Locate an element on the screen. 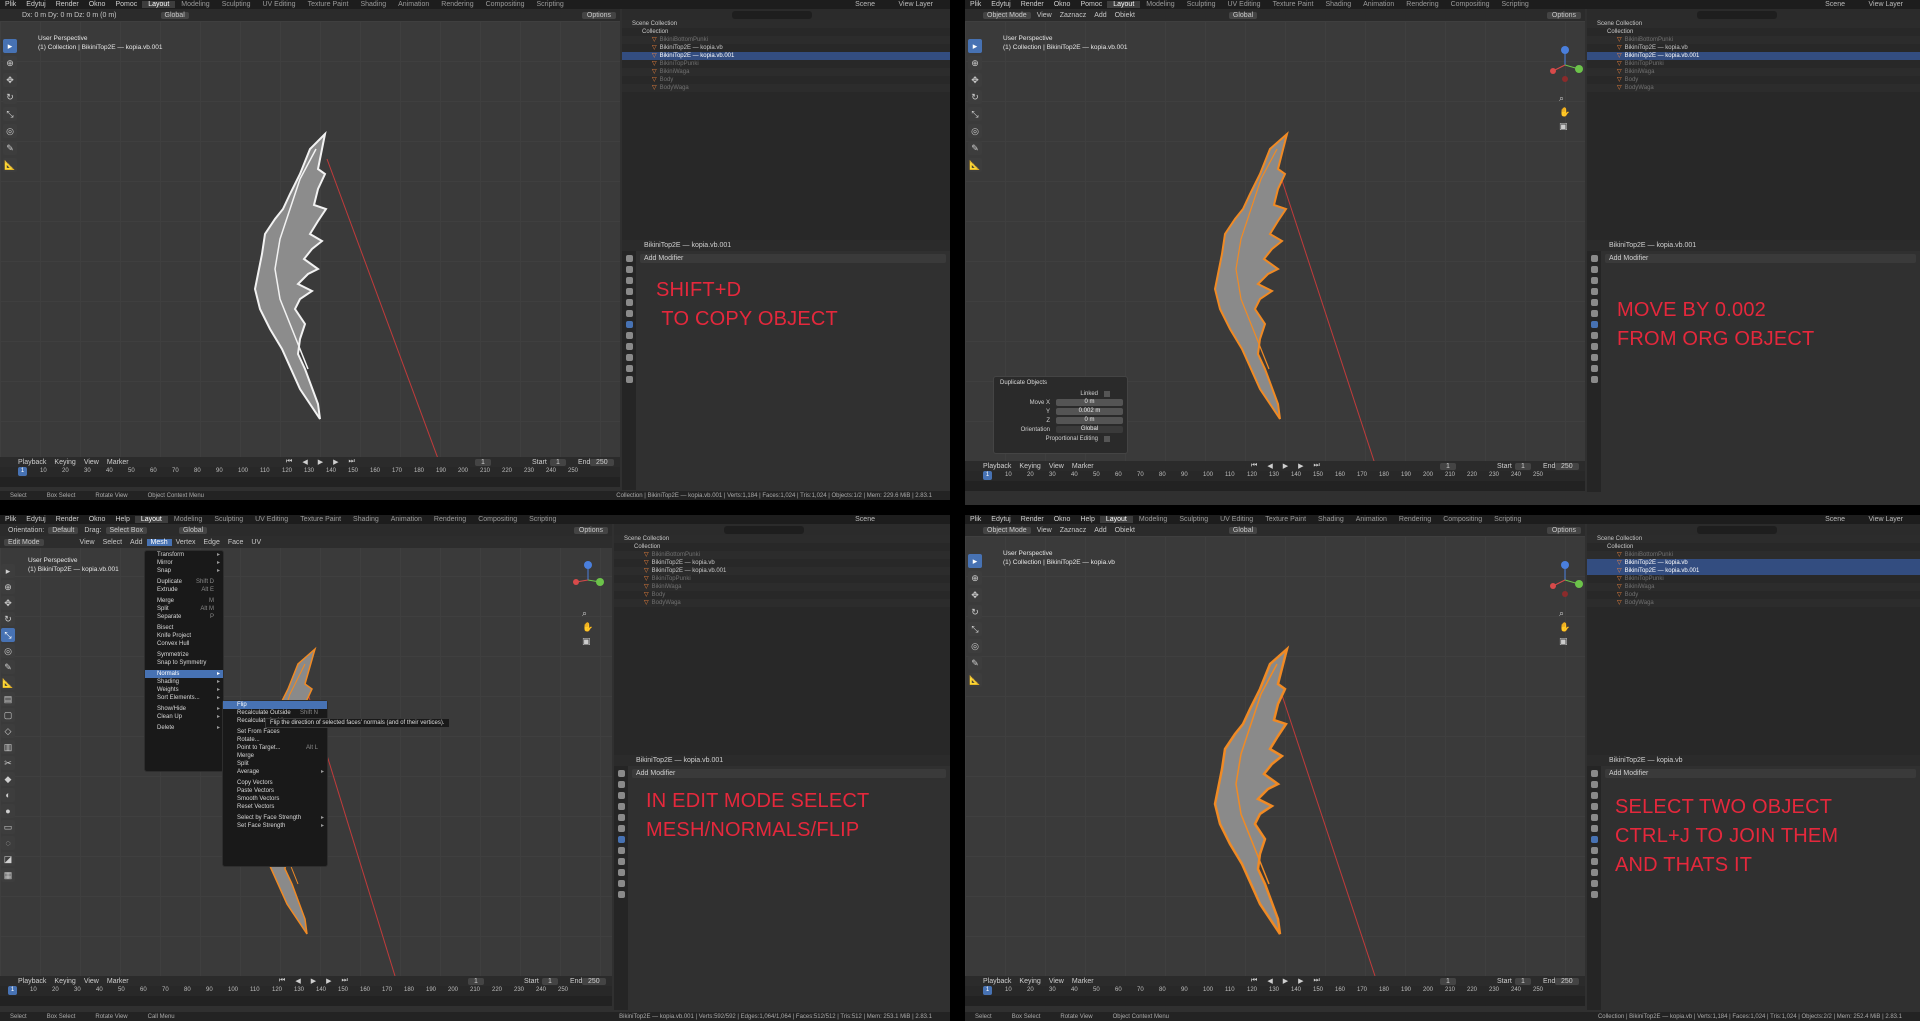 Image resolution: width=1920 pixels, height=1021 pixels. playhead: 1 is located at coordinates (987, 990).